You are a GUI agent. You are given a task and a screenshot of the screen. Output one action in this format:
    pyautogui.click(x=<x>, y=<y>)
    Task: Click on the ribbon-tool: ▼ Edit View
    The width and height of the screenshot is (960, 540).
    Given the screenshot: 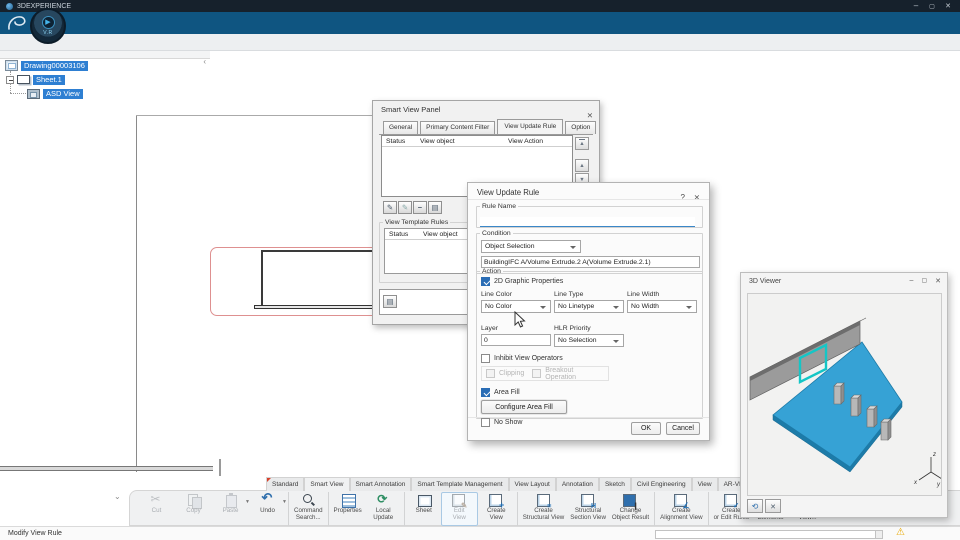 What is the action you would take?
    pyautogui.click(x=459, y=509)
    